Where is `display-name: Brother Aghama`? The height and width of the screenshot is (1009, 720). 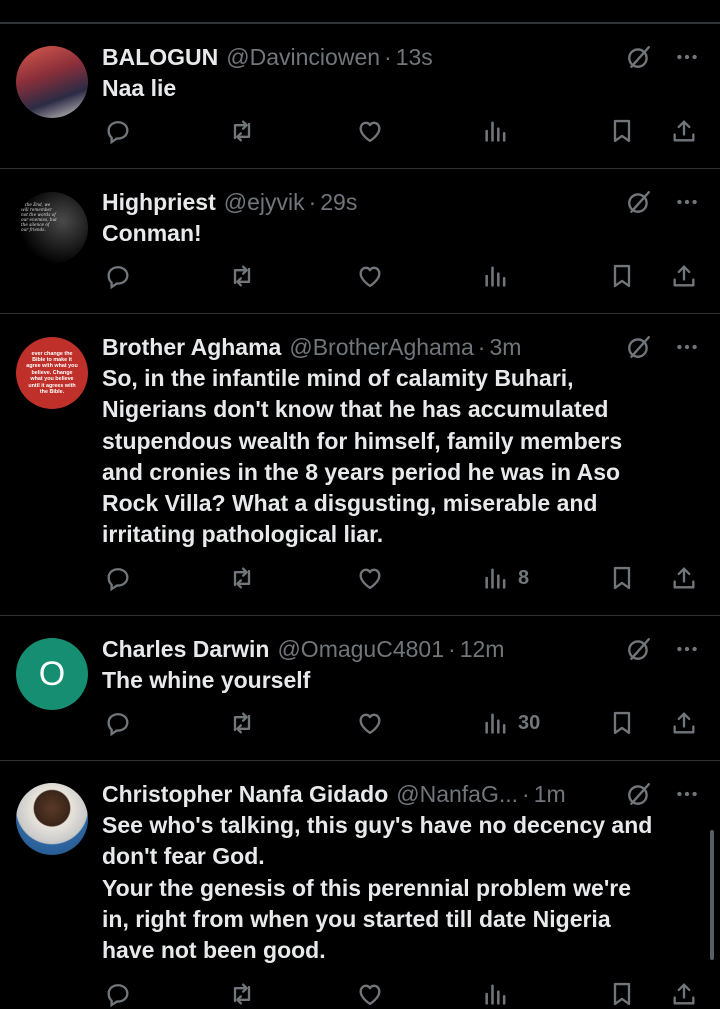
display-name: Brother Aghama is located at coordinates (191, 347).